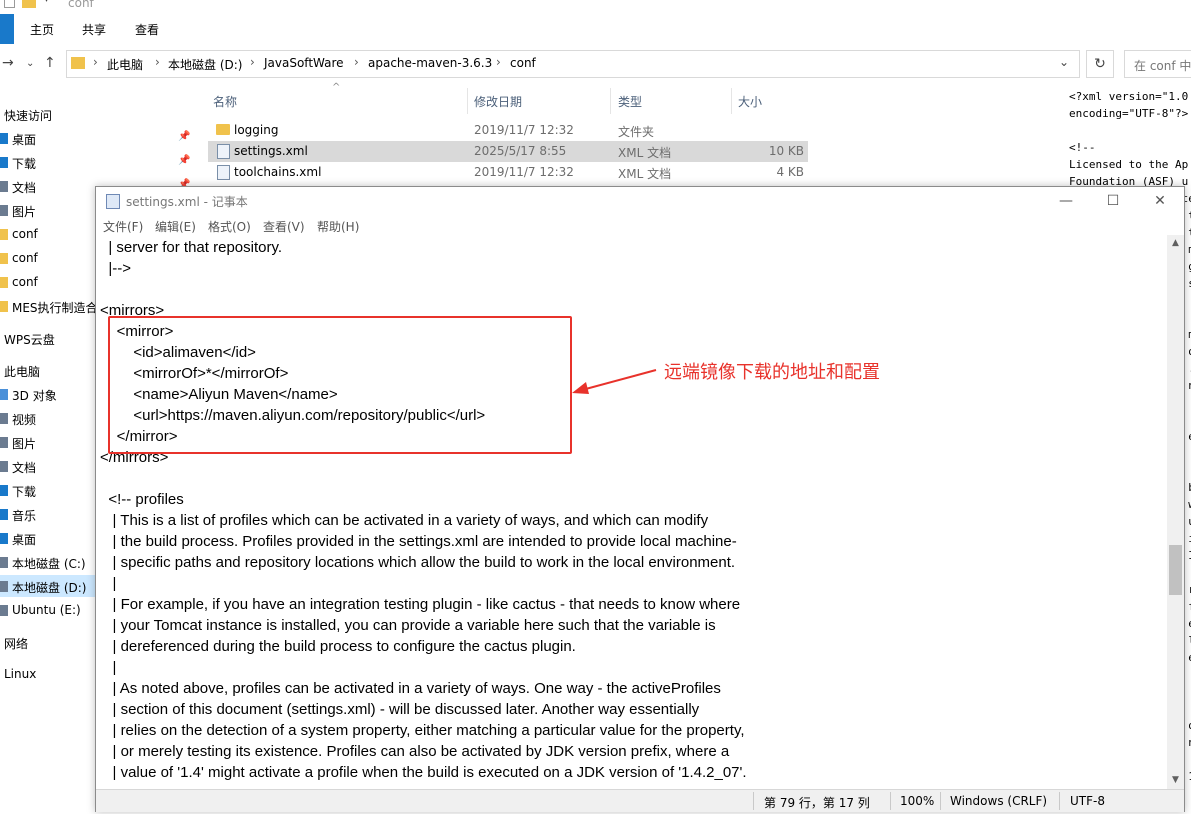 The image size is (1191, 814). Describe the element at coordinates (1087, 801) in the screenshot. I see `status-encoding: UTF-8` at that location.